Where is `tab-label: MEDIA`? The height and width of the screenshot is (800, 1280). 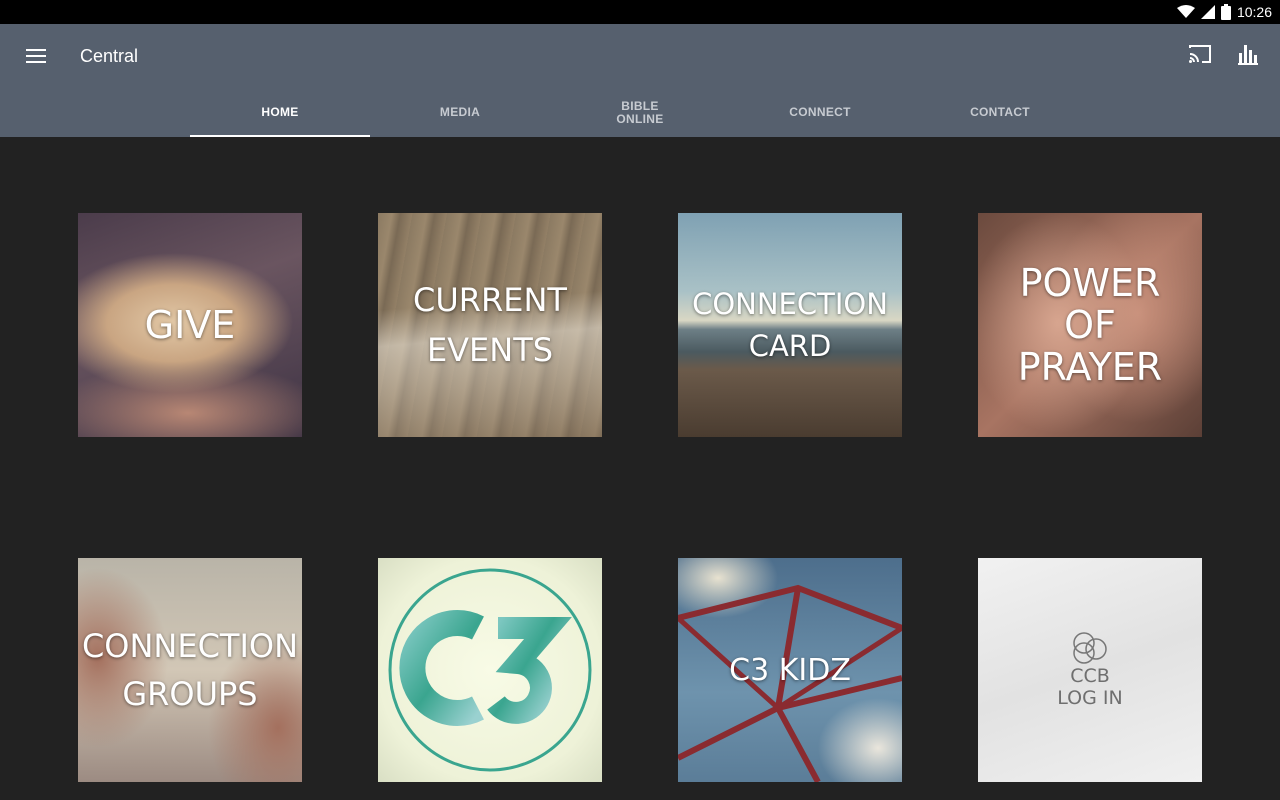
tab-label: MEDIA is located at coordinates (460, 112).